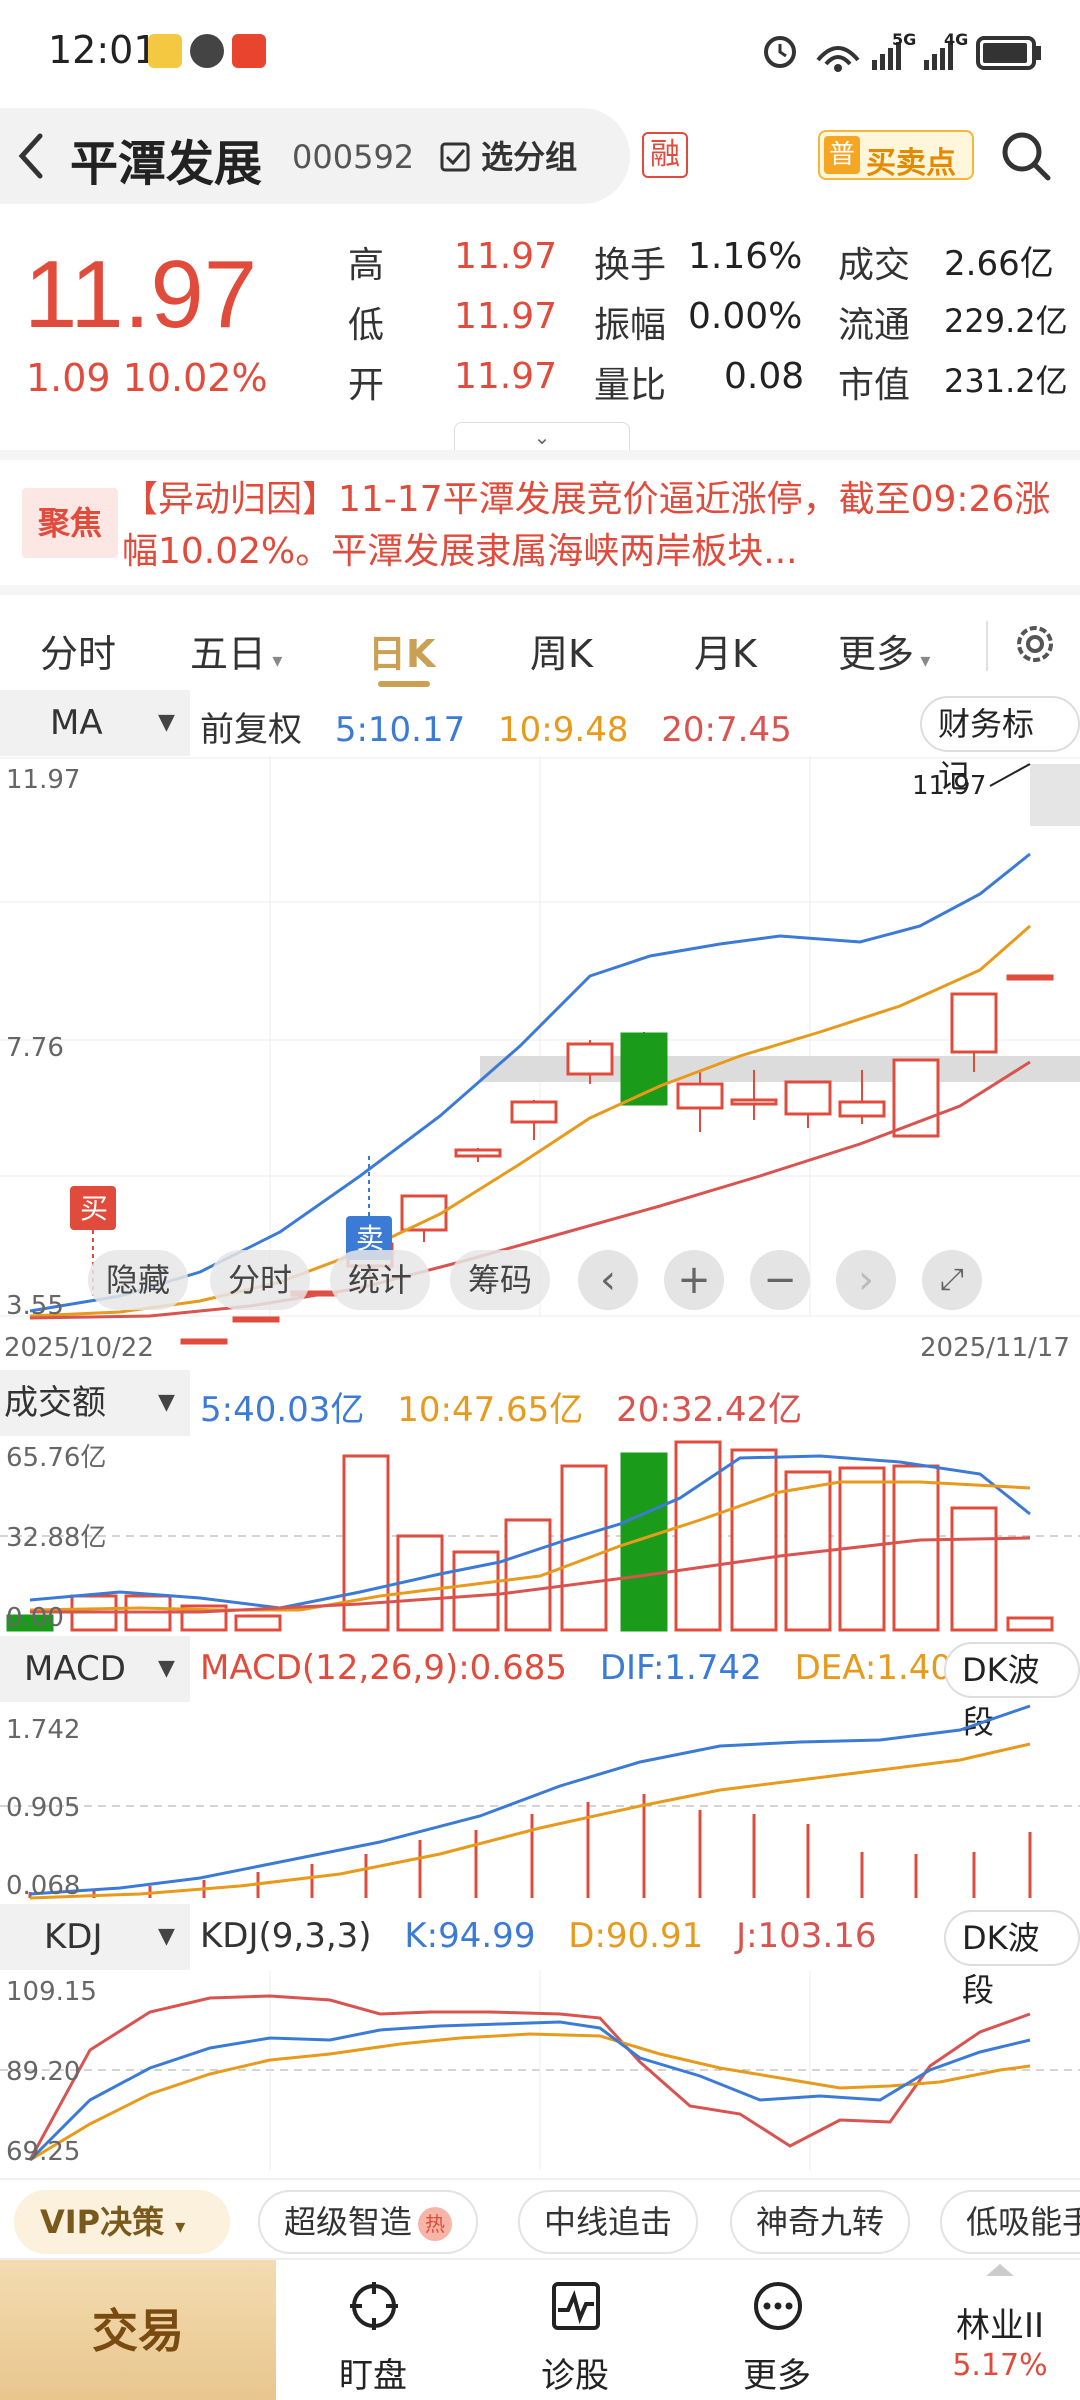 The height and width of the screenshot is (2400, 1080). What do you see at coordinates (725, 650) in the screenshot?
I see `tab-monthly-k: 月K` at bounding box center [725, 650].